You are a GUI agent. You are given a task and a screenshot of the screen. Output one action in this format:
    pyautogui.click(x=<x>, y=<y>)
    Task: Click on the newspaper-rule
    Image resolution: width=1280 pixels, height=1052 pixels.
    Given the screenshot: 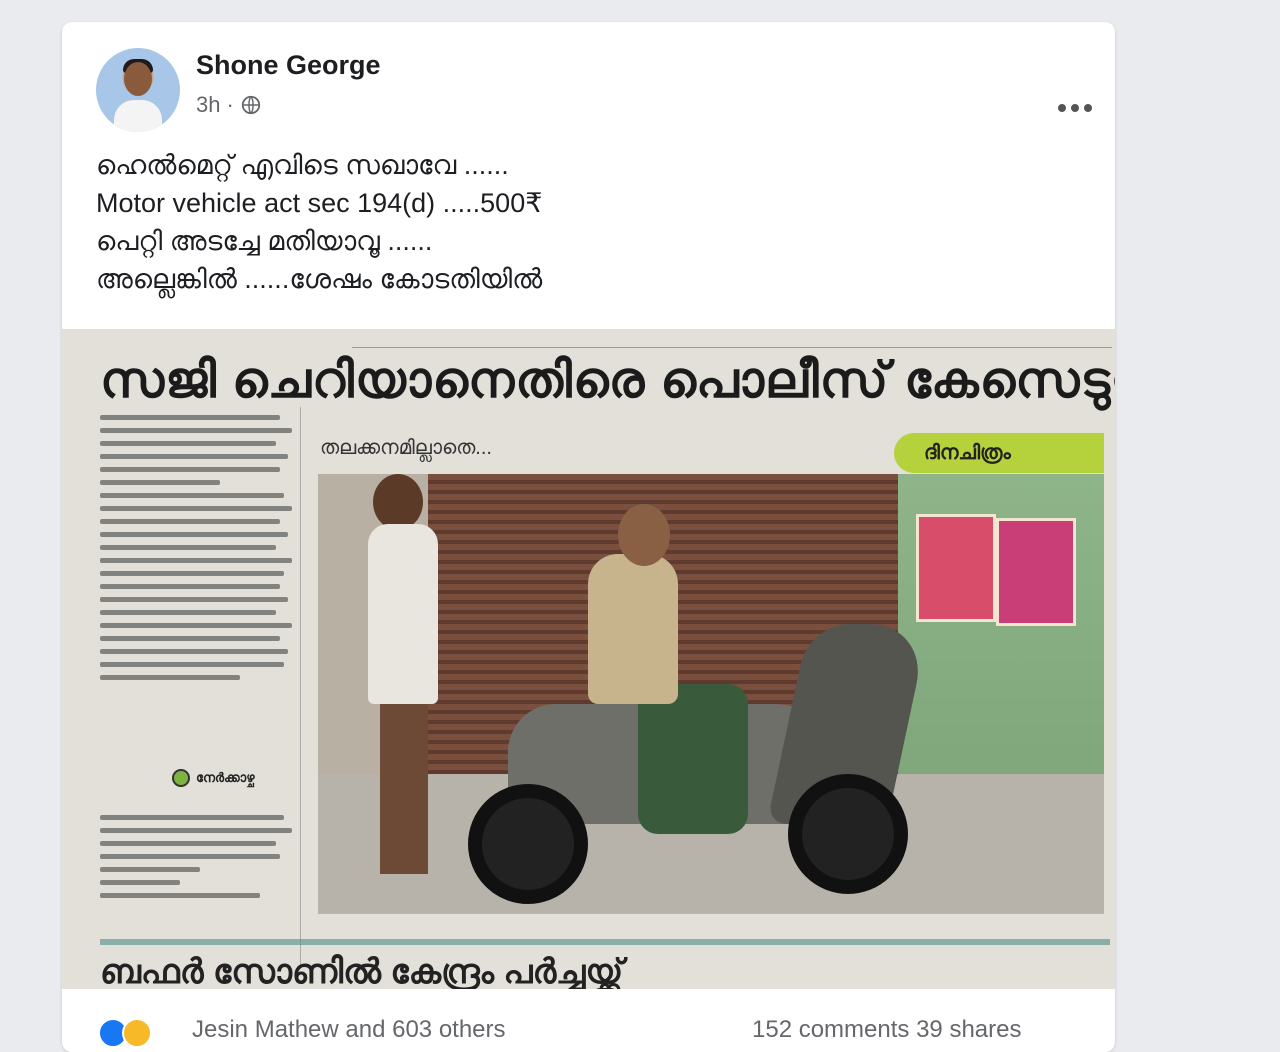 What is the action you would take?
    pyautogui.click(x=605, y=942)
    